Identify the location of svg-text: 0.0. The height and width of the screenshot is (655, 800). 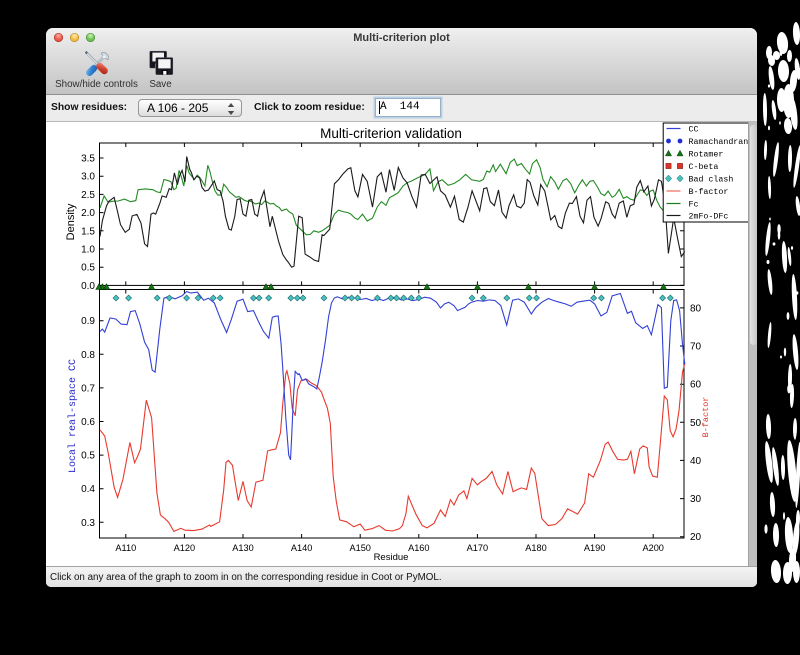
(88, 286).